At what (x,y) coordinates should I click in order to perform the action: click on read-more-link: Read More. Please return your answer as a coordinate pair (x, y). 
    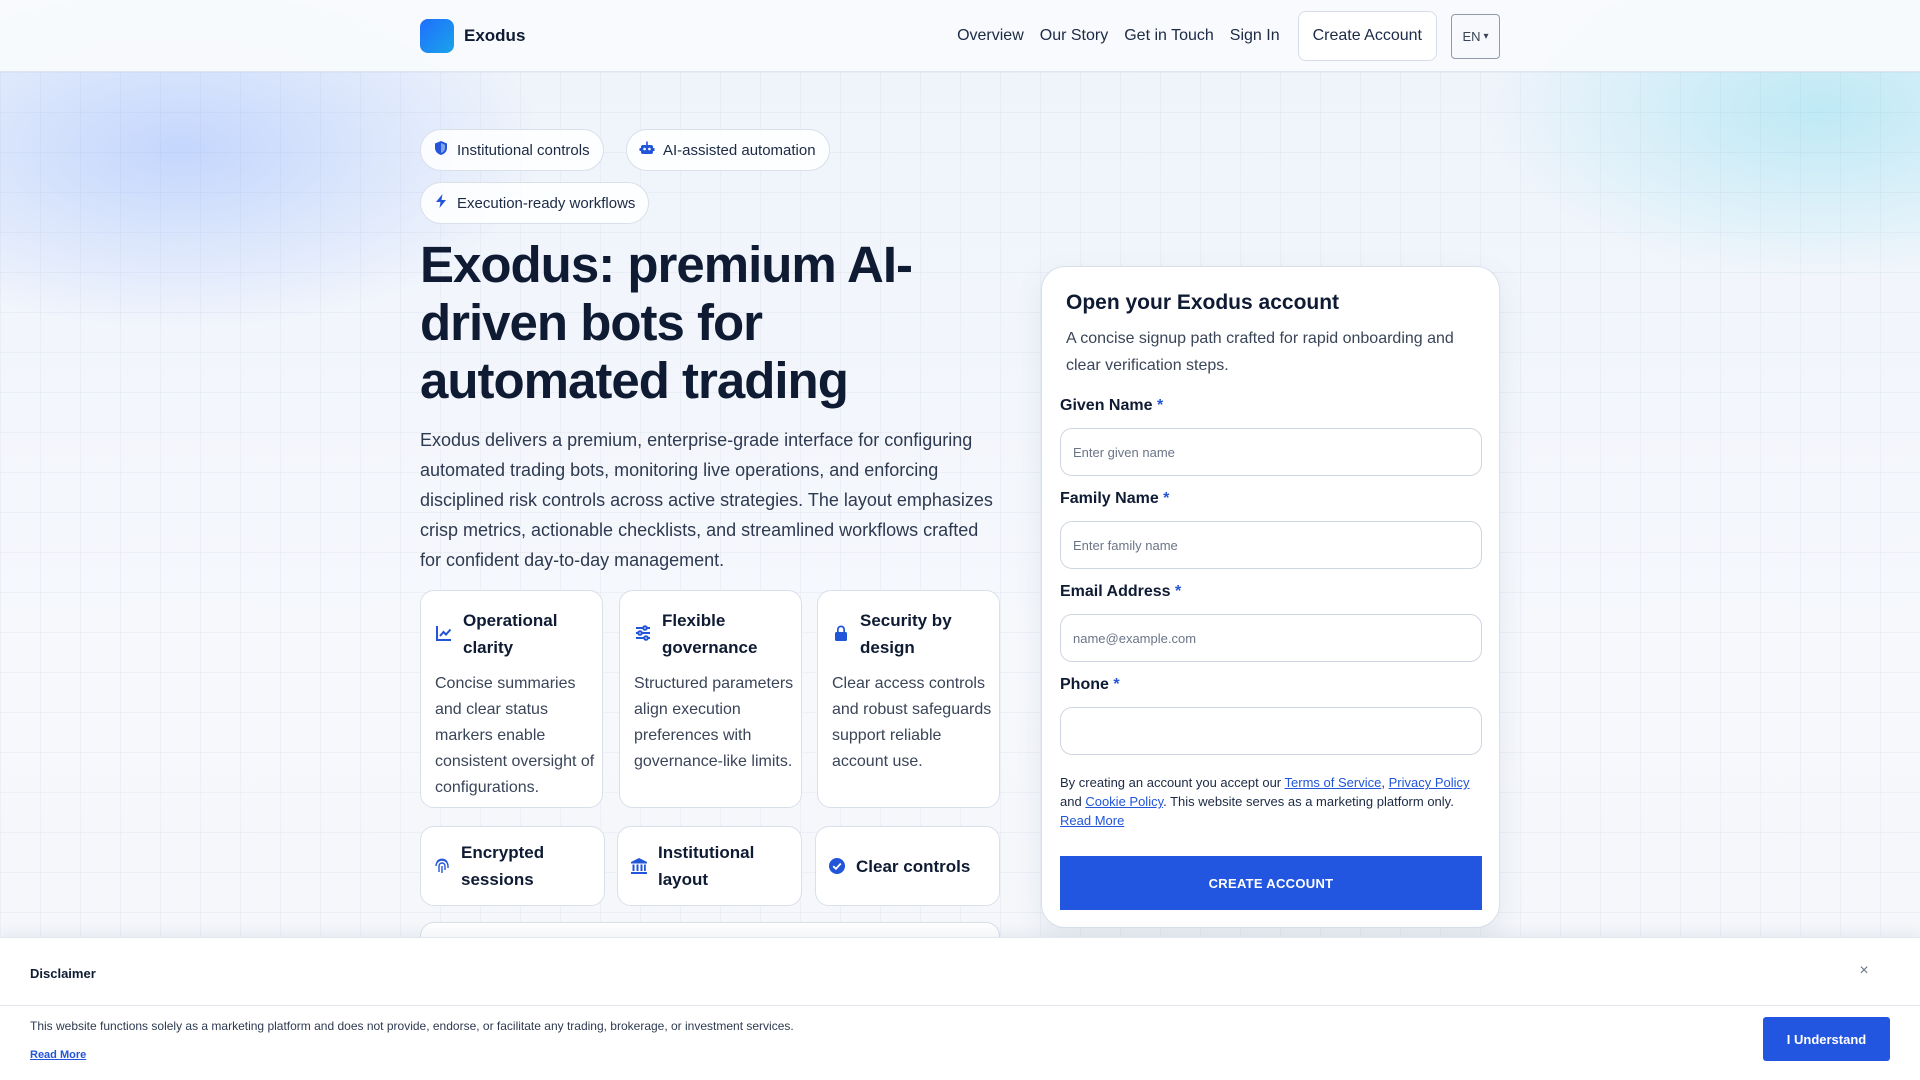
    Looking at the image, I should click on (1092, 820).